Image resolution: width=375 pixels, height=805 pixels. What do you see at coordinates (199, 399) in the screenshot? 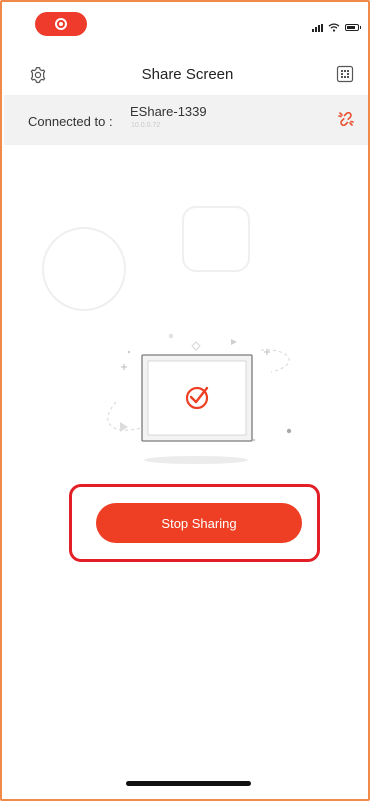
I see `screen-check-icon` at bounding box center [199, 399].